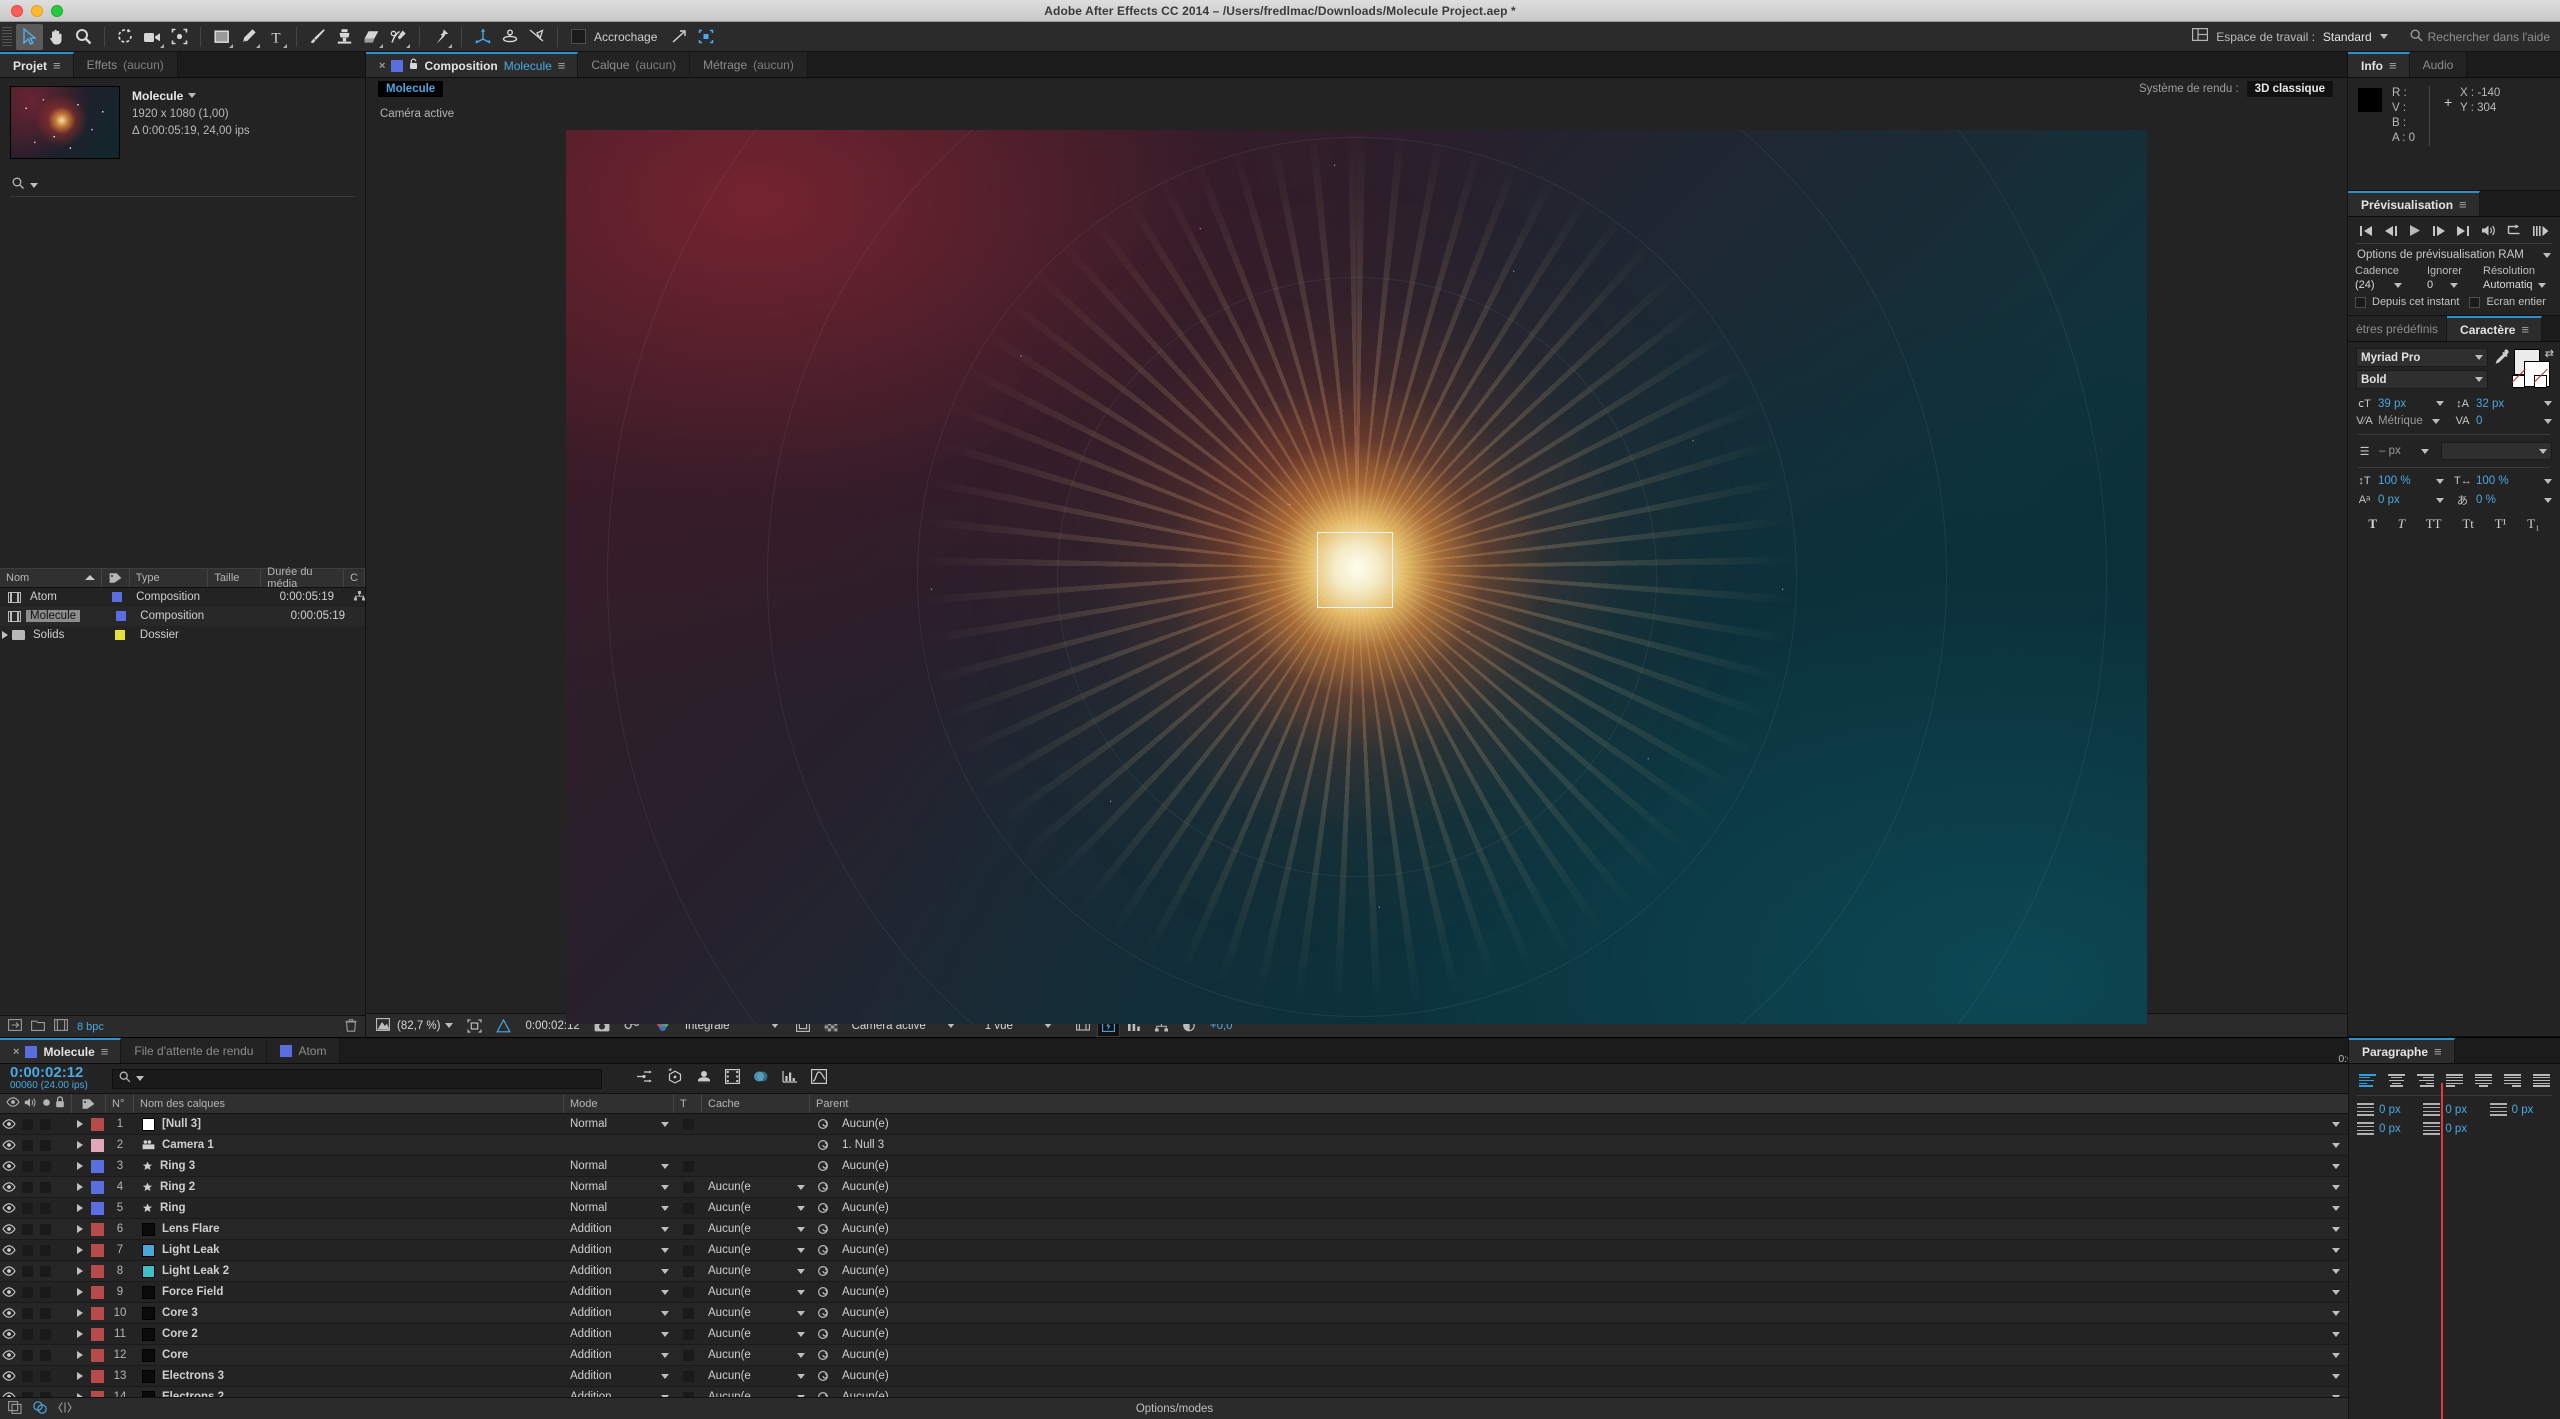  Describe the element at coordinates (2439, 231) in the screenshot. I see `next-frame-button` at that location.